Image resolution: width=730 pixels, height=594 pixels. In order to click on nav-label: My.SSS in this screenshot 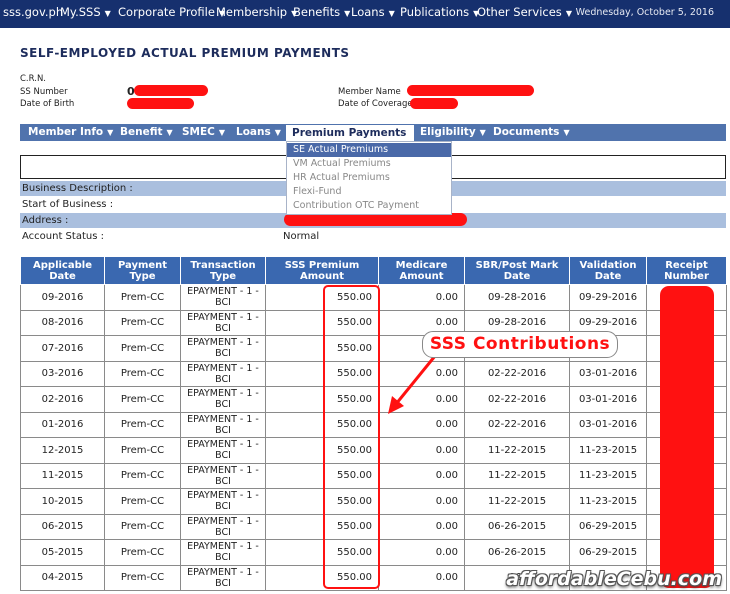, I will do `click(80, 12)`.